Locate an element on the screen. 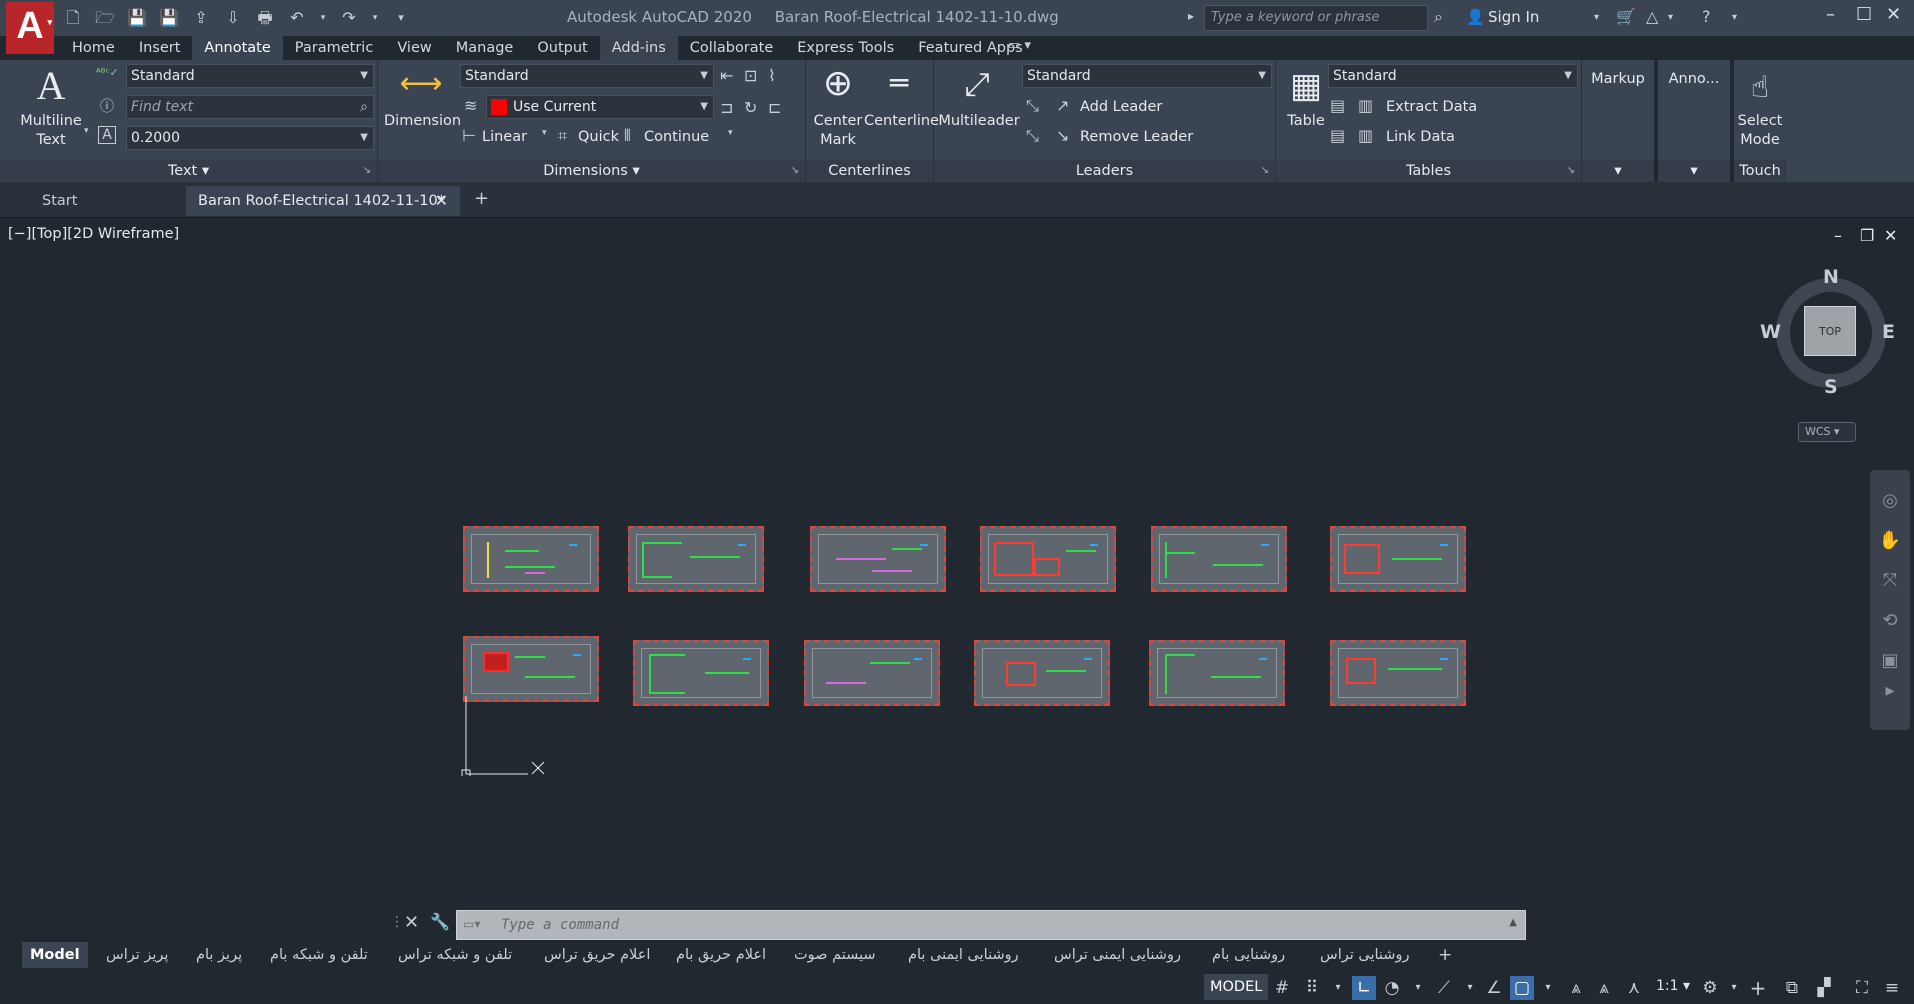  compass-north: N is located at coordinates (1831, 277).